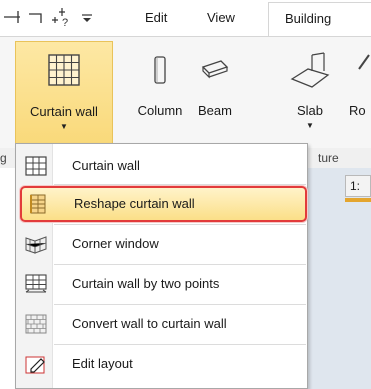 This screenshot has height=389, width=371. I want to click on tab-building: Building, so click(319, 19).